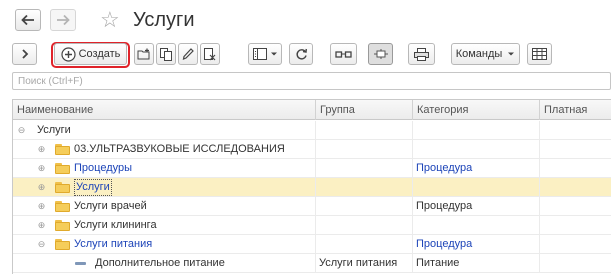 Image resolution: width=611 pixels, height=274 pixels. I want to click on title-bar: ☆ Услуги, so click(305, 20).